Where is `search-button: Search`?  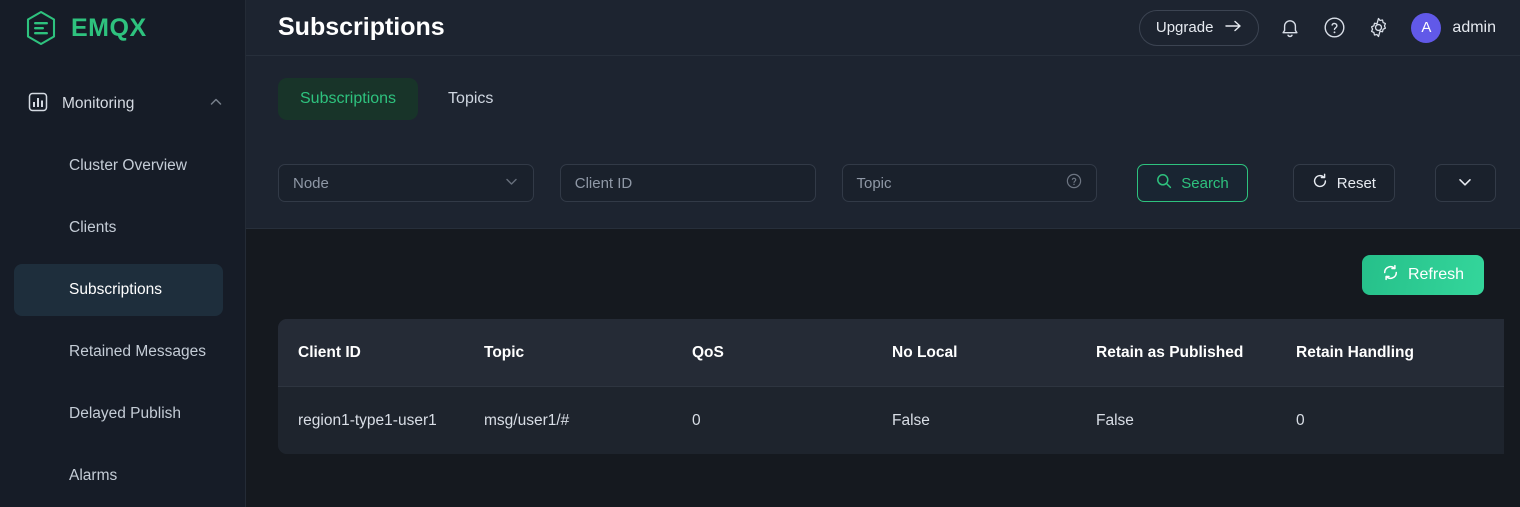 search-button: Search is located at coordinates (1192, 183).